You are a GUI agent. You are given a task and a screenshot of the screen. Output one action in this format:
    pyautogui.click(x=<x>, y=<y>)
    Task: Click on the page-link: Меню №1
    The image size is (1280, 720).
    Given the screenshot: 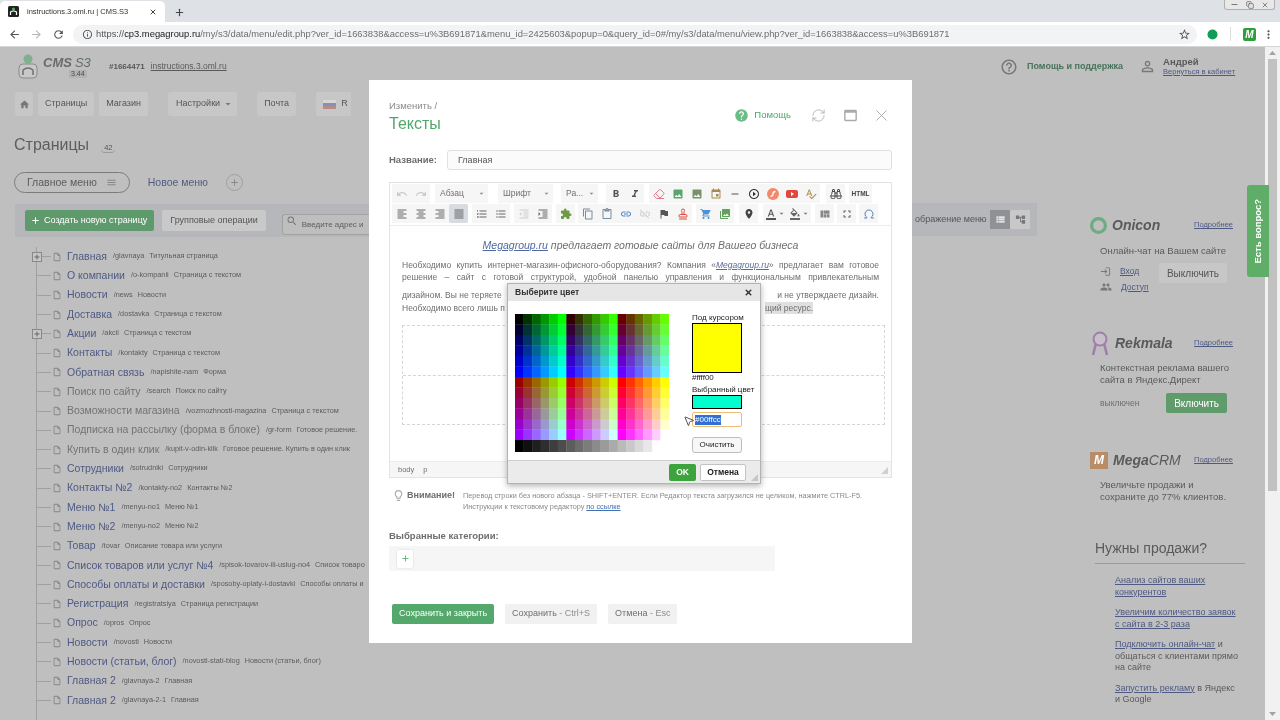 What is the action you would take?
    pyautogui.click(x=91, y=507)
    